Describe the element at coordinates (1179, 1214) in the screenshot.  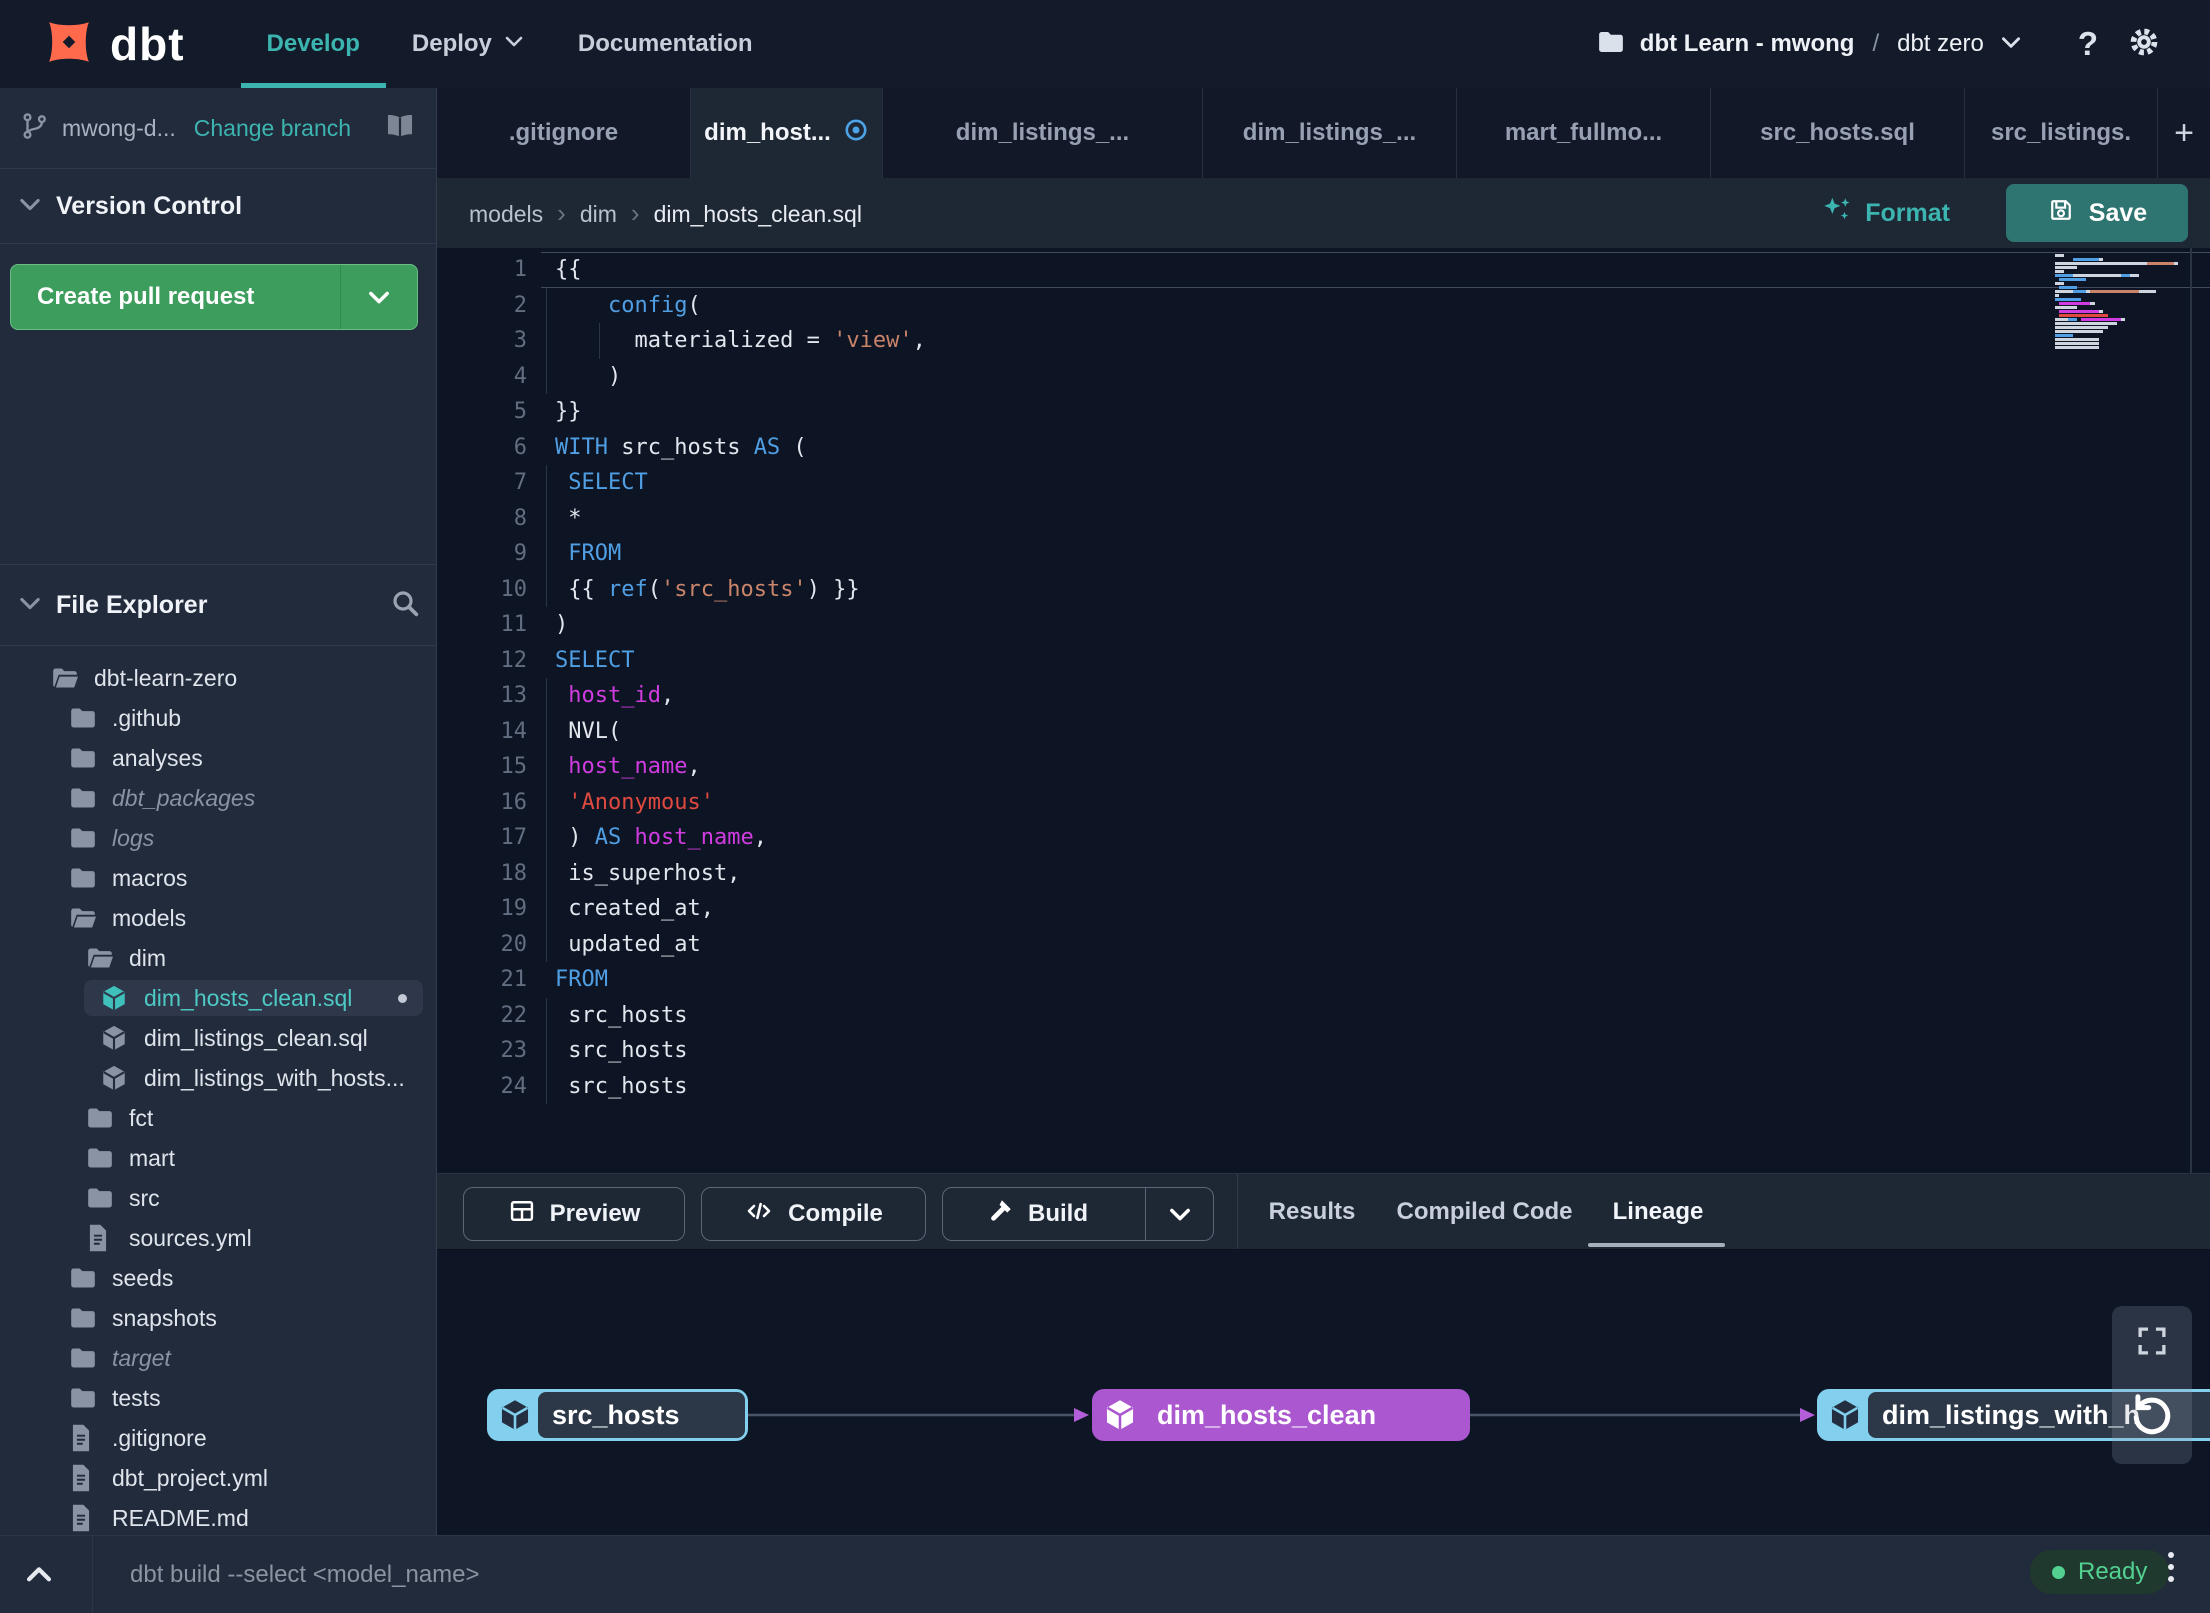
I see `build-dropdown` at that location.